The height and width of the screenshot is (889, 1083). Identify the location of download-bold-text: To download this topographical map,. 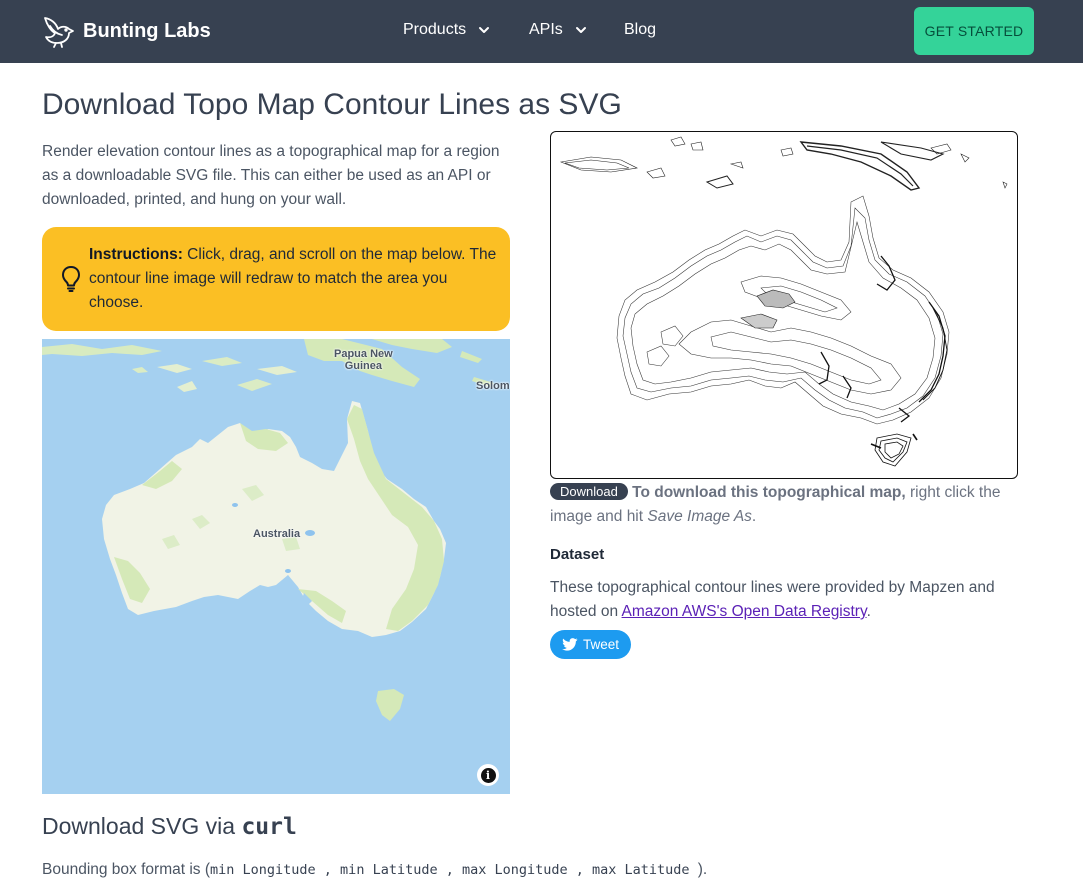
(769, 492).